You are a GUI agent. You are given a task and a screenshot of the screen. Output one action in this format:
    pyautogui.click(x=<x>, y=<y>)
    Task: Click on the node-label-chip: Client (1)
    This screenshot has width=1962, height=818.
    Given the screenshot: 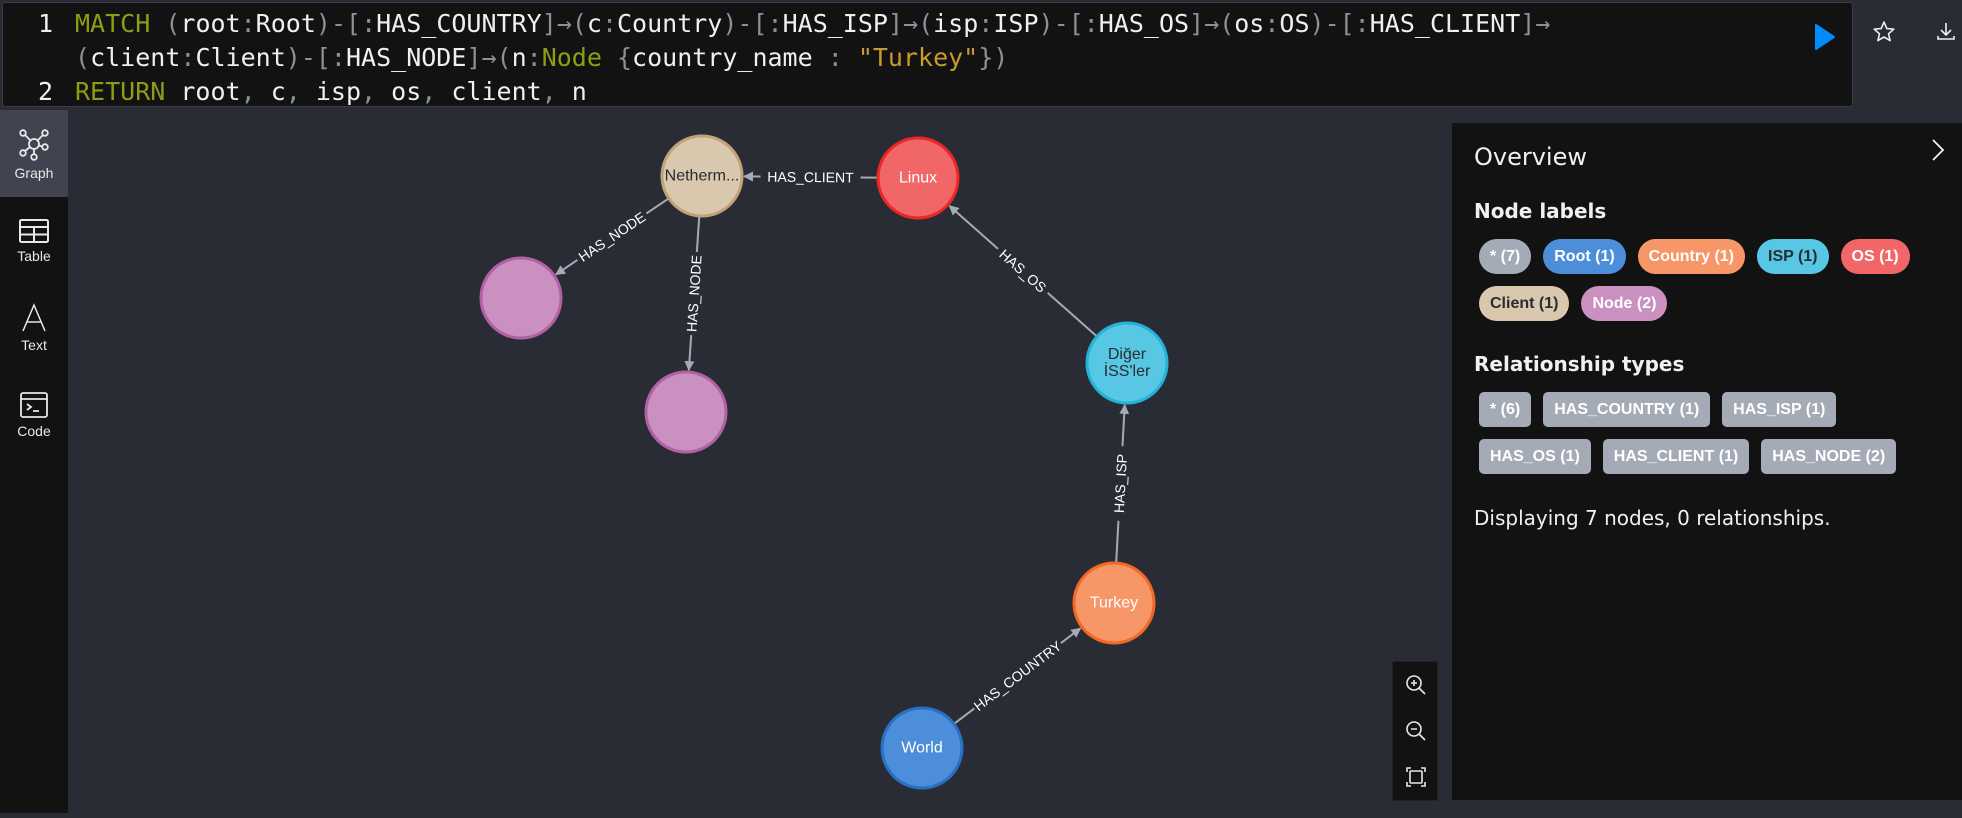 What is the action you would take?
    pyautogui.click(x=1524, y=303)
    